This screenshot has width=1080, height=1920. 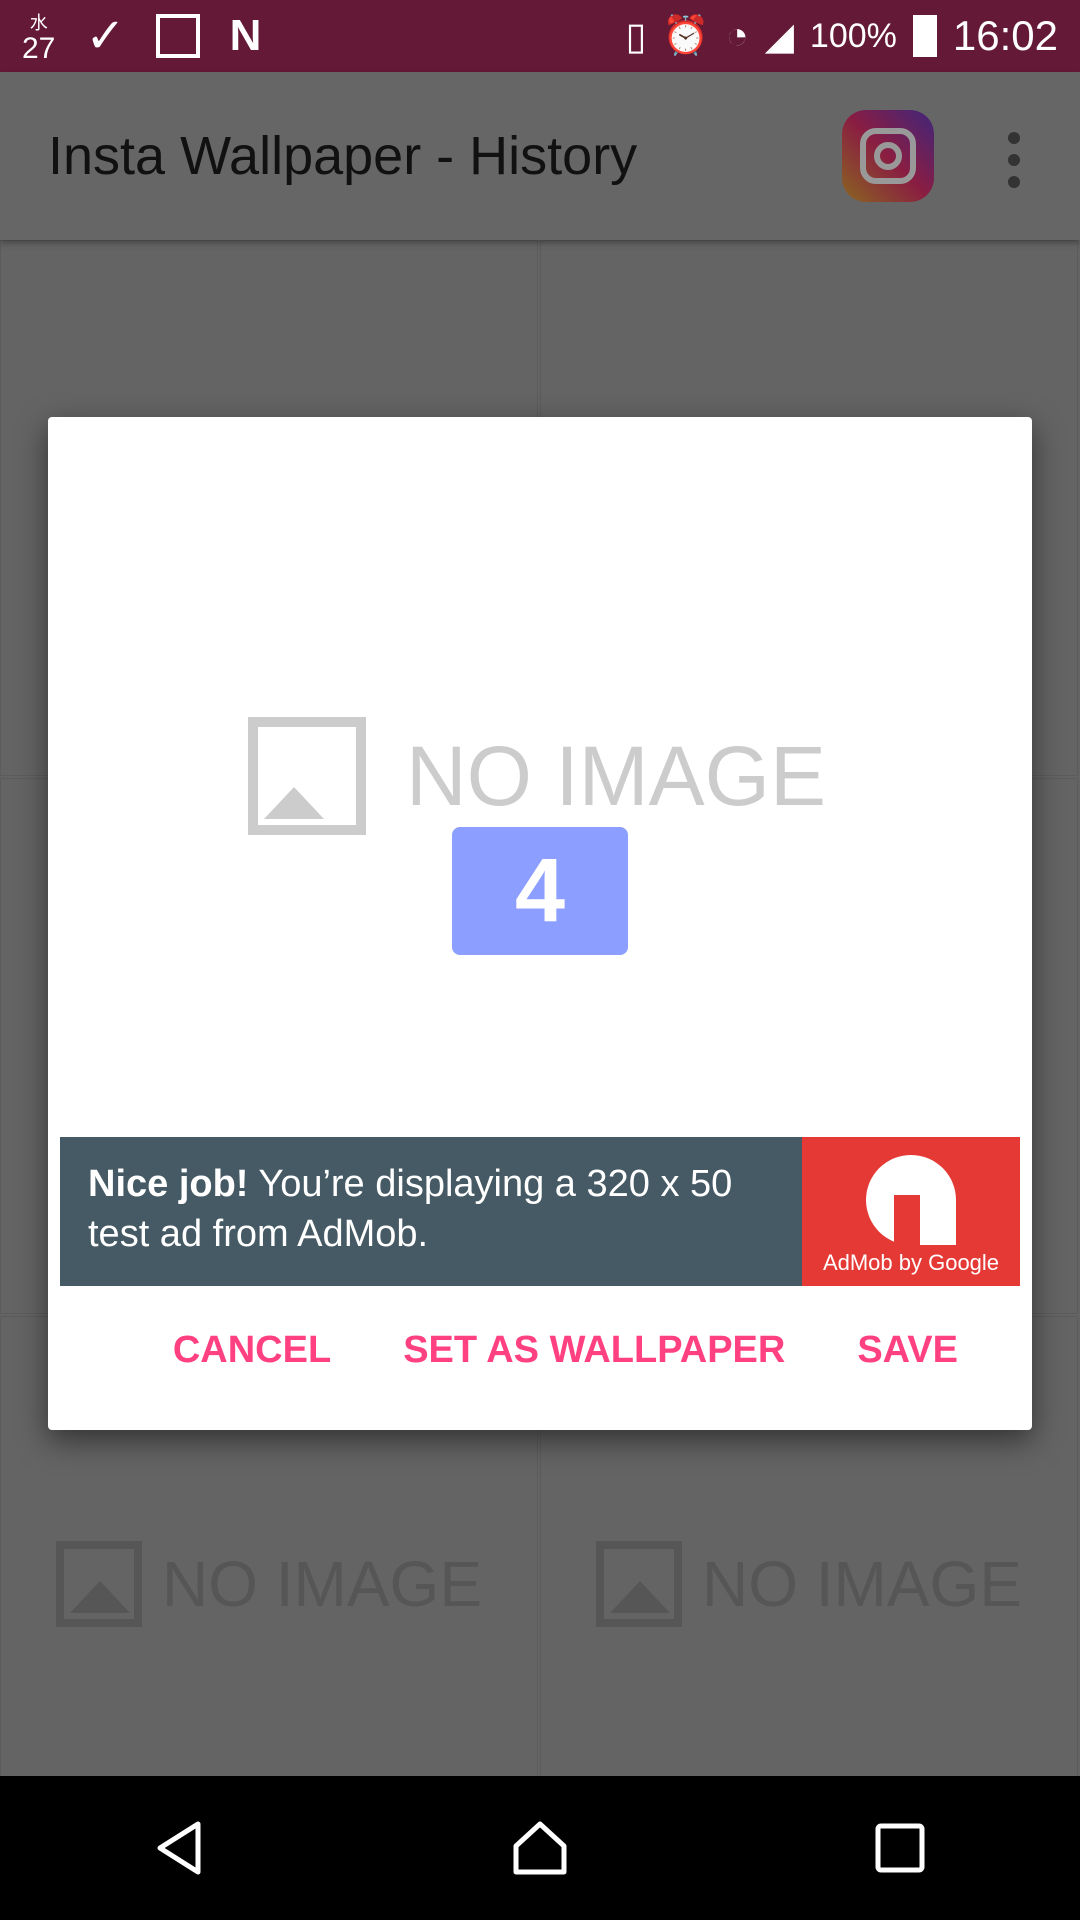 I want to click on save-button: SAVE, so click(x=907, y=1350).